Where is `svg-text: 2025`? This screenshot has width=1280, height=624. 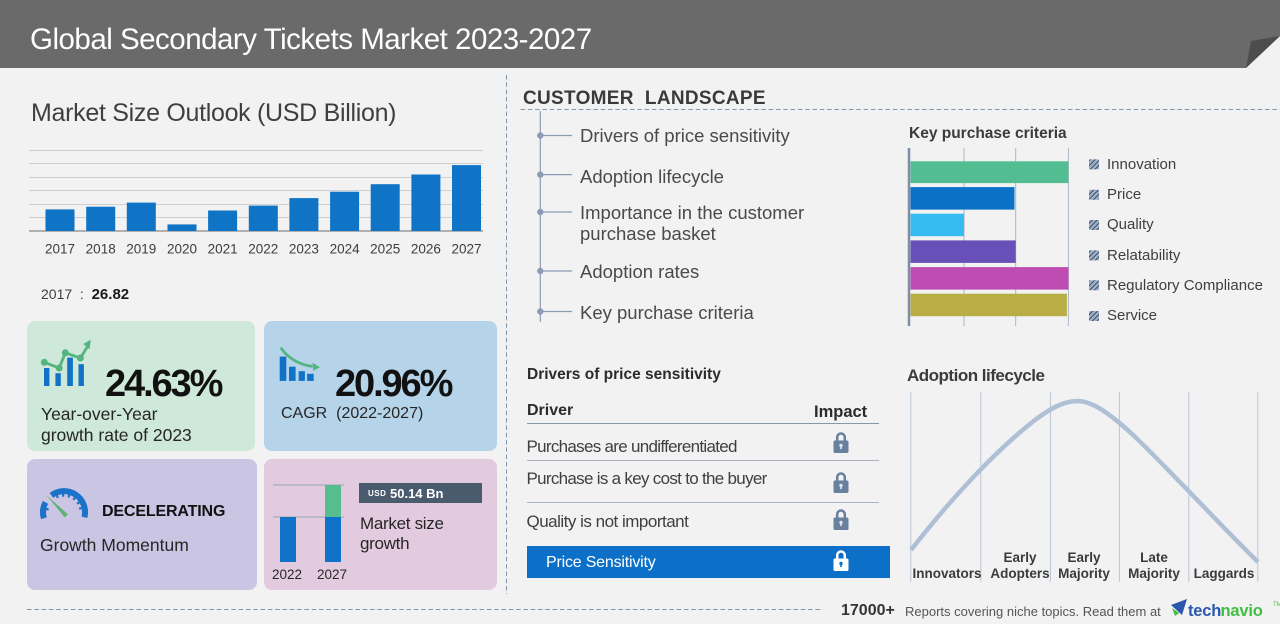
svg-text: 2025 is located at coordinates (385, 249).